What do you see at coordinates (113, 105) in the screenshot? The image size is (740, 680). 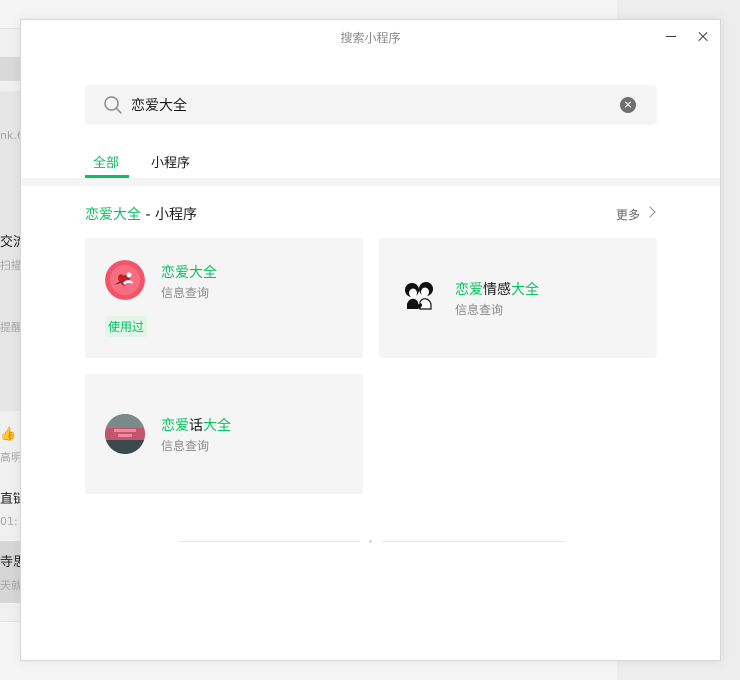 I see `search-icon` at bounding box center [113, 105].